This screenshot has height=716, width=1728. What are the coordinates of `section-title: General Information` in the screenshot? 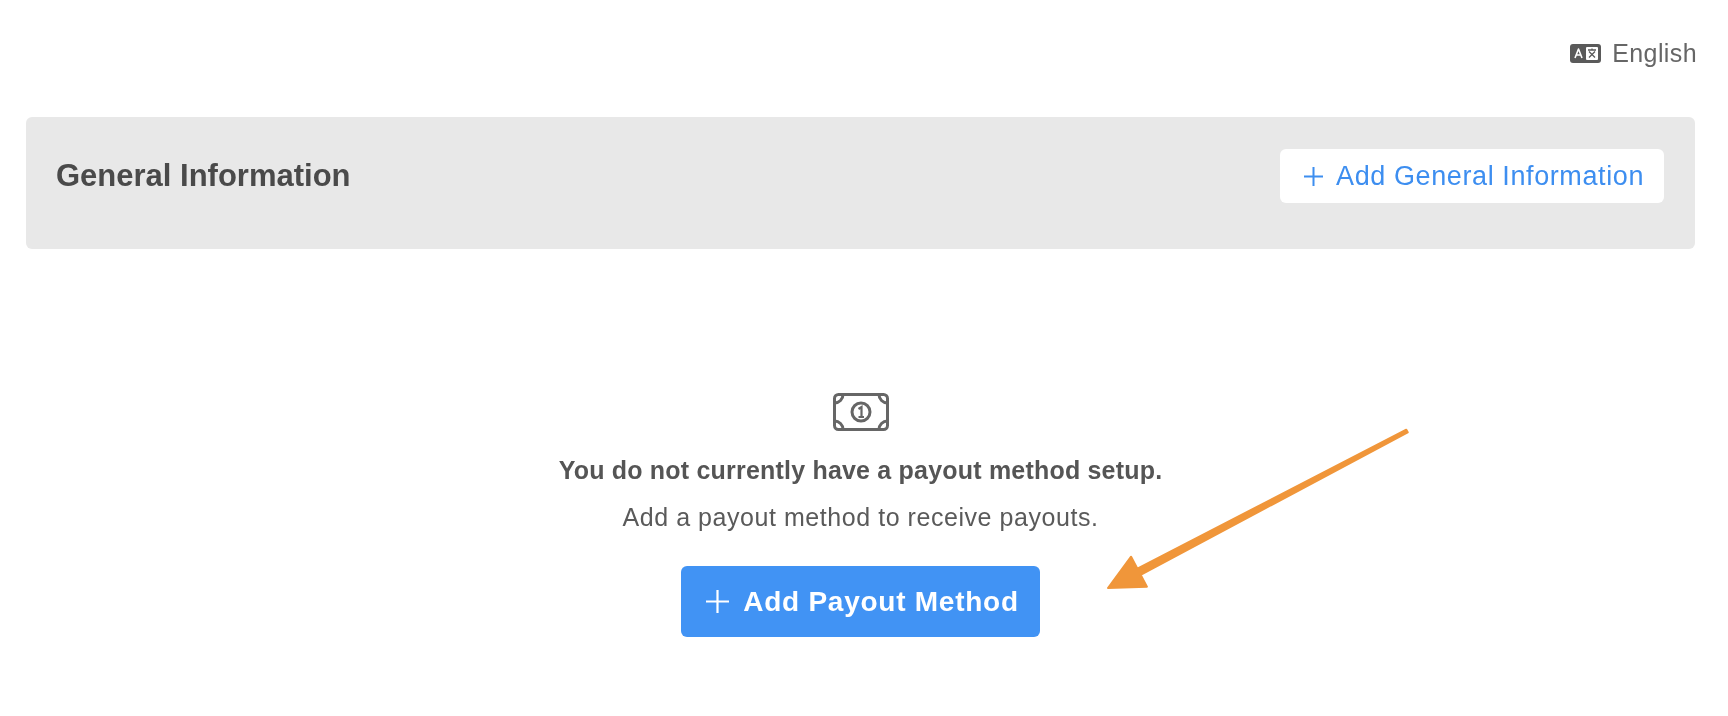 It's located at (203, 176).